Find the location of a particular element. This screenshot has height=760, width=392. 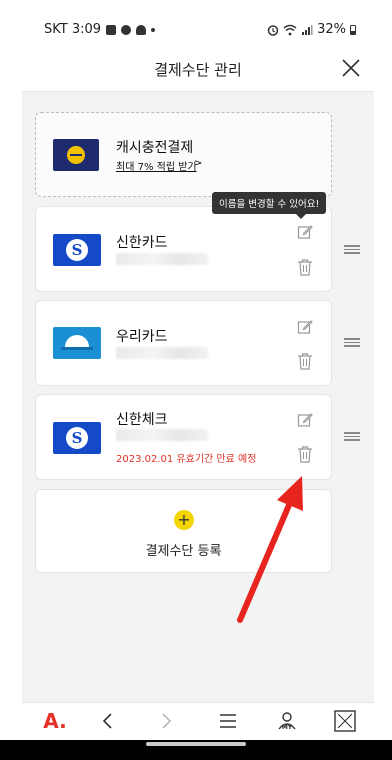

carrier-time: SKT 3:09 is located at coordinates (73, 29).